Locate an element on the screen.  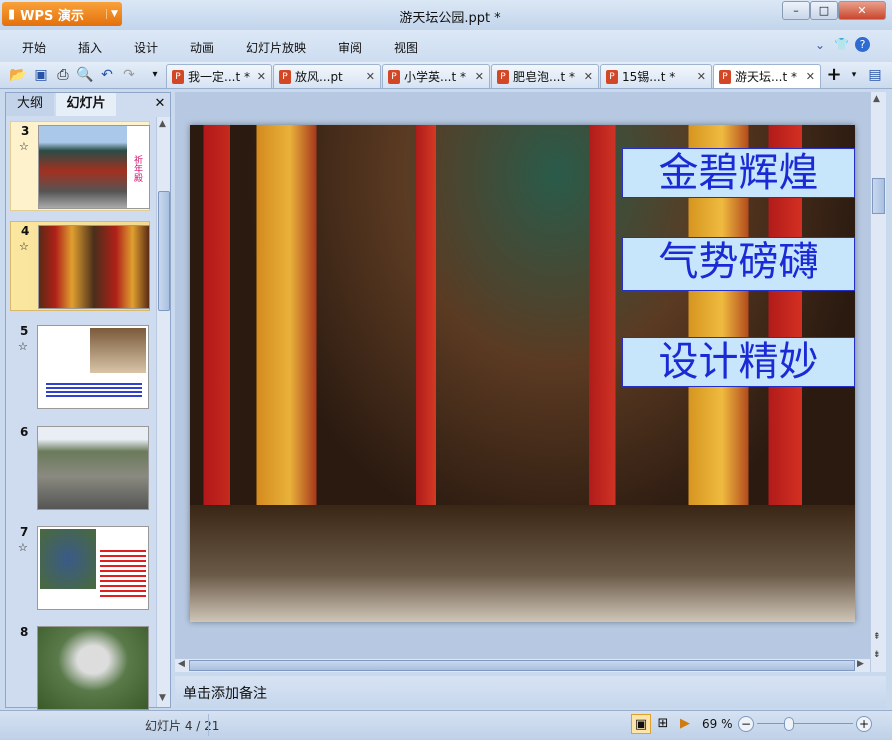
tab-label: 肥皂泡...t * is located at coordinates (544, 77).